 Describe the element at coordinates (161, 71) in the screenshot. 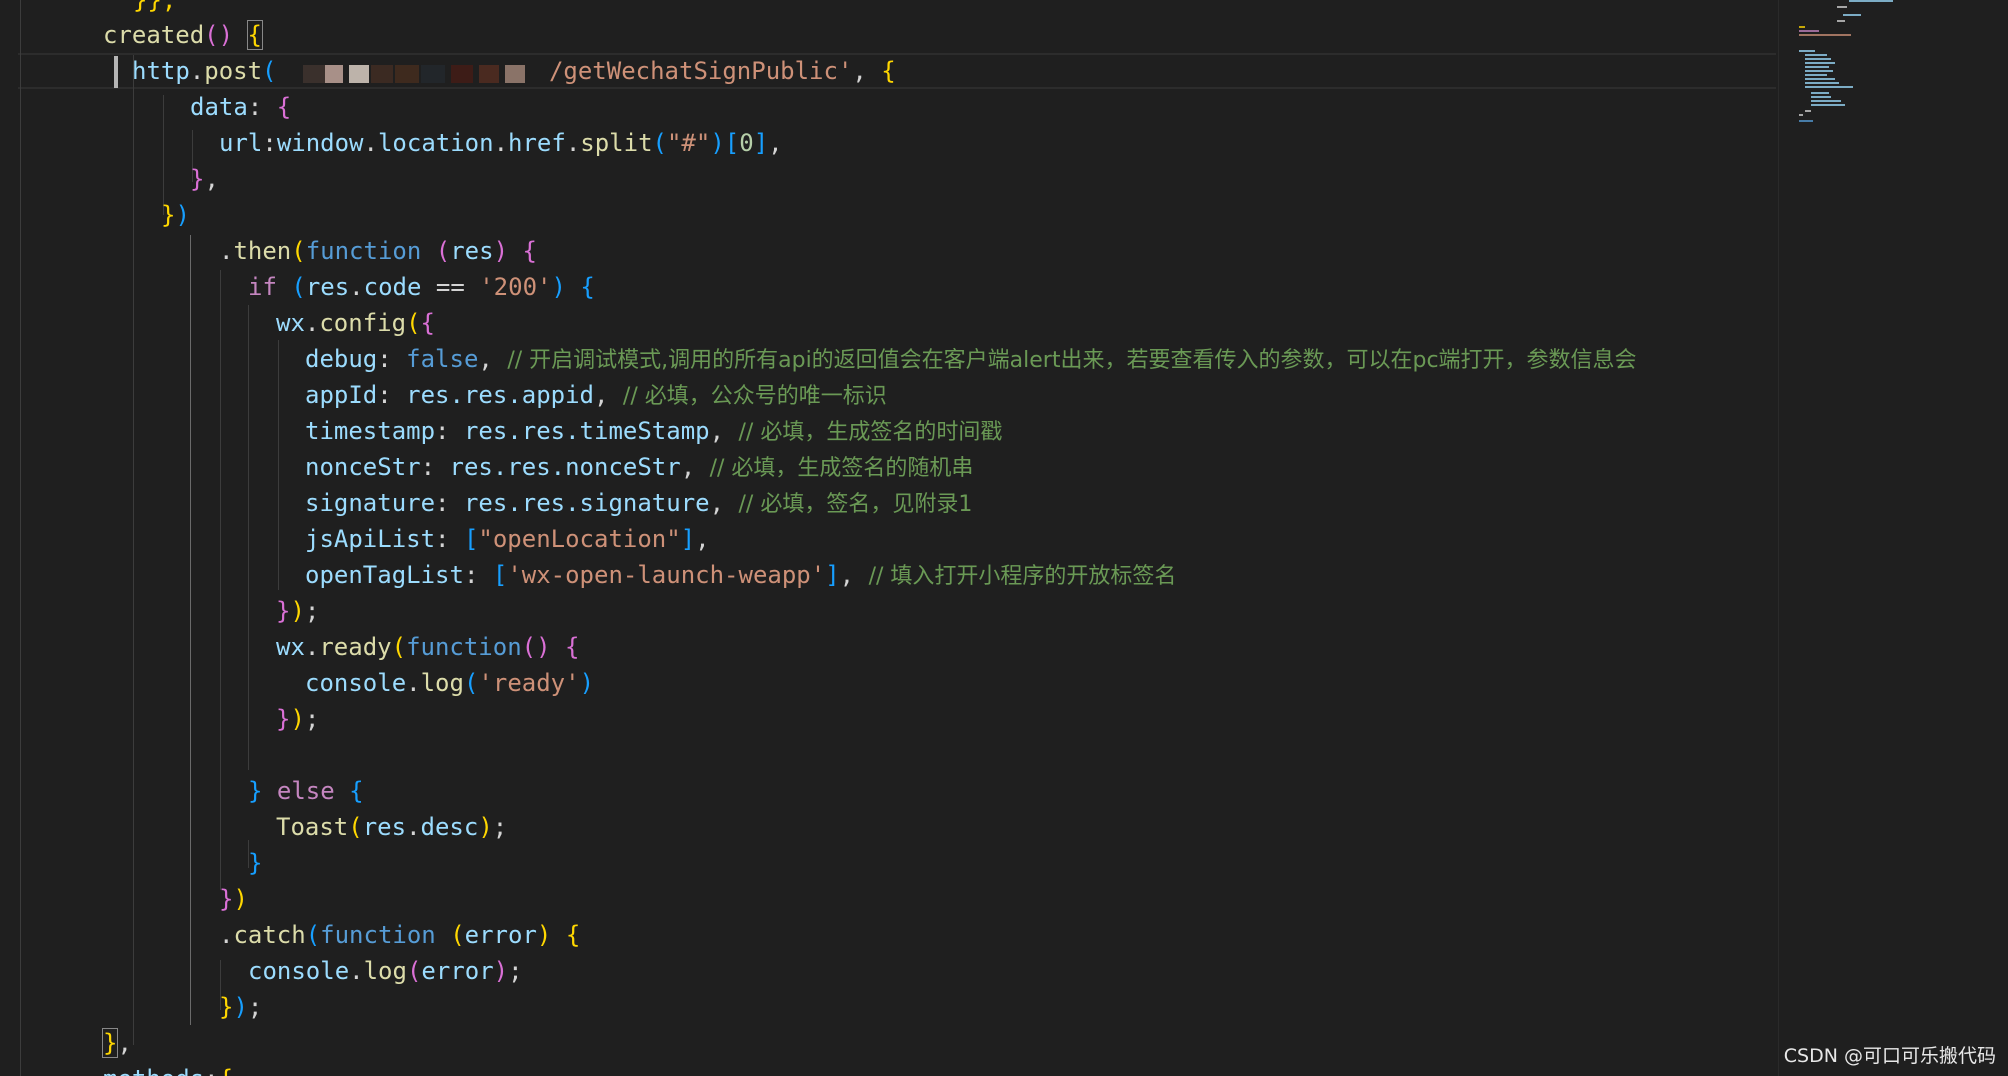

I see `code-token: http` at that location.